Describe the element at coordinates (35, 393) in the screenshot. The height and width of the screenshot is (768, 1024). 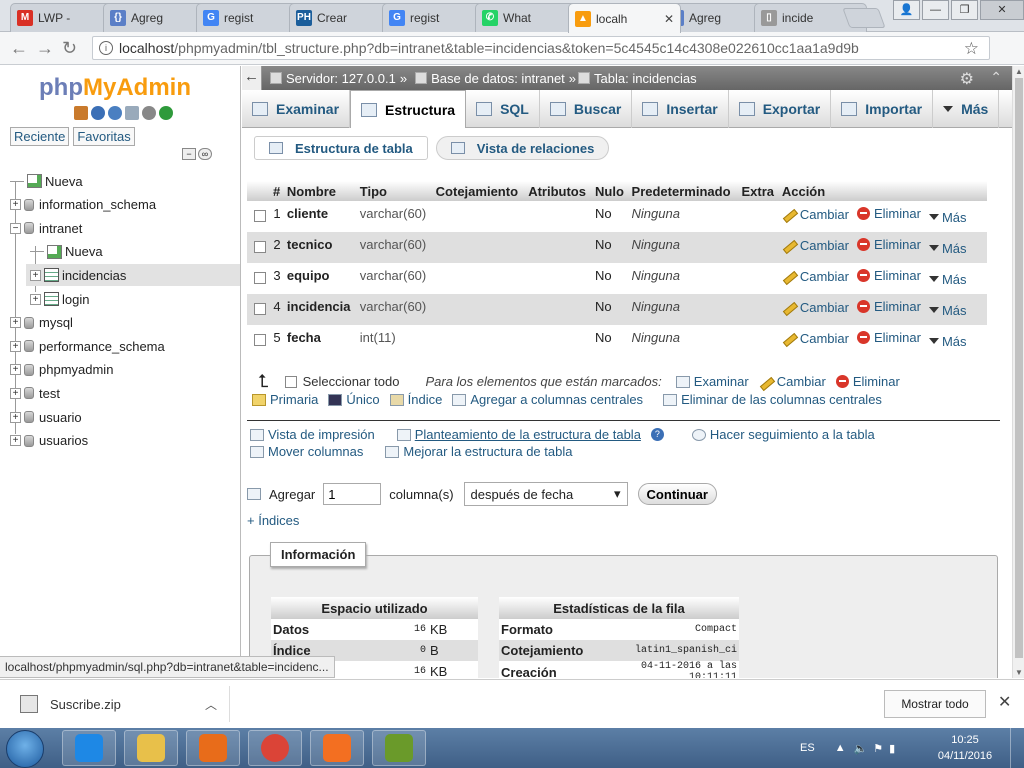
I see `tree-db-test: + test` at that location.